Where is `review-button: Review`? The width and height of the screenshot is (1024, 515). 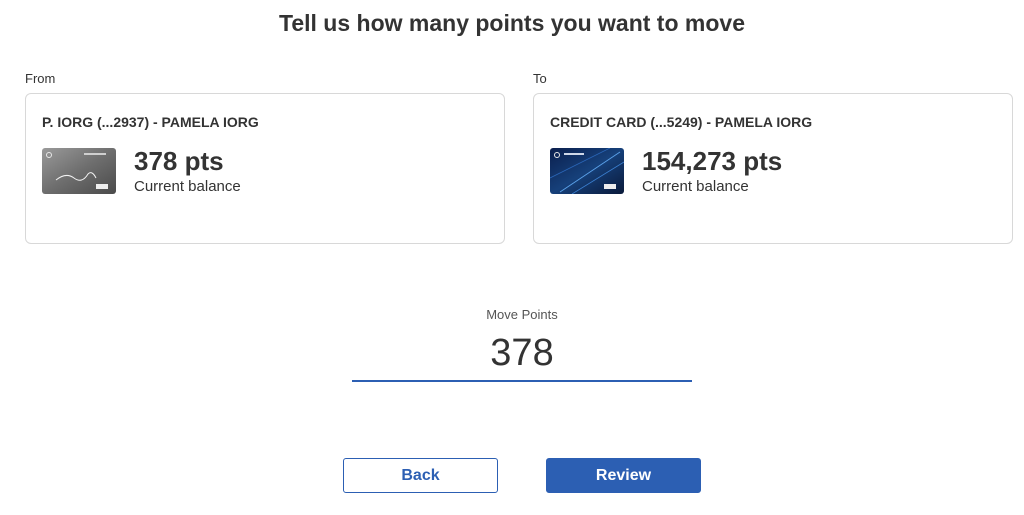
review-button: Review is located at coordinates (623, 475).